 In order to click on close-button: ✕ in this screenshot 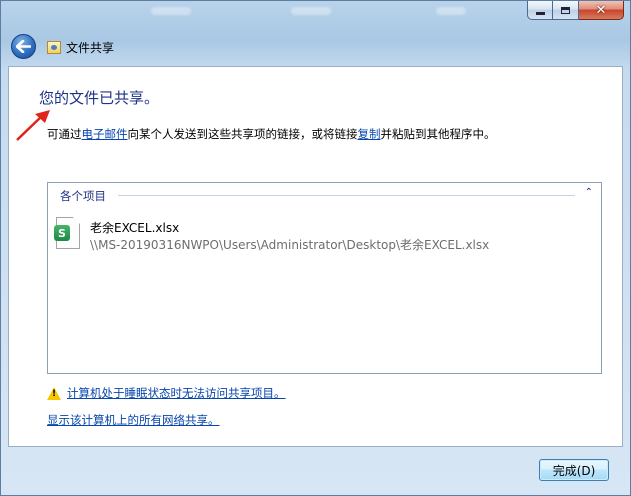, I will do `click(601, 10)`.